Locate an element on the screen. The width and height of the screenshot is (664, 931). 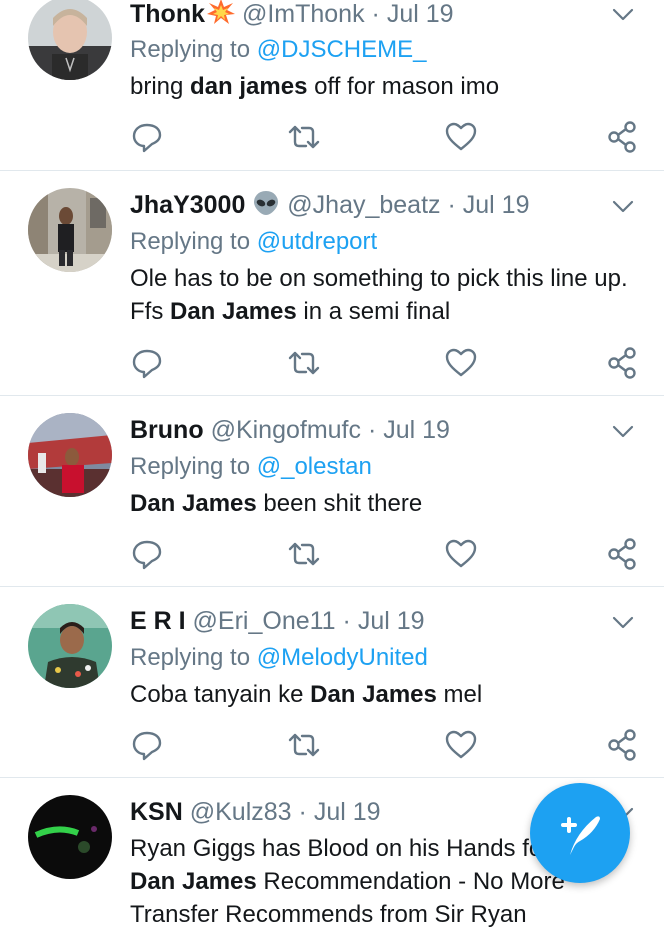
user-handle: @Kingofmufc is located at coordinates (286, 430).